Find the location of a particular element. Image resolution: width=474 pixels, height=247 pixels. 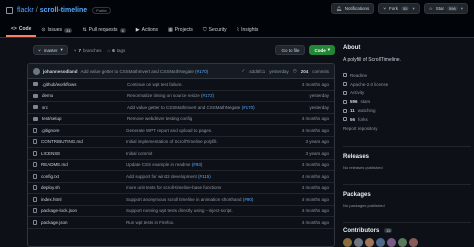

branch-select: ⑂ master ▾ is located at coordinates (50, 50).